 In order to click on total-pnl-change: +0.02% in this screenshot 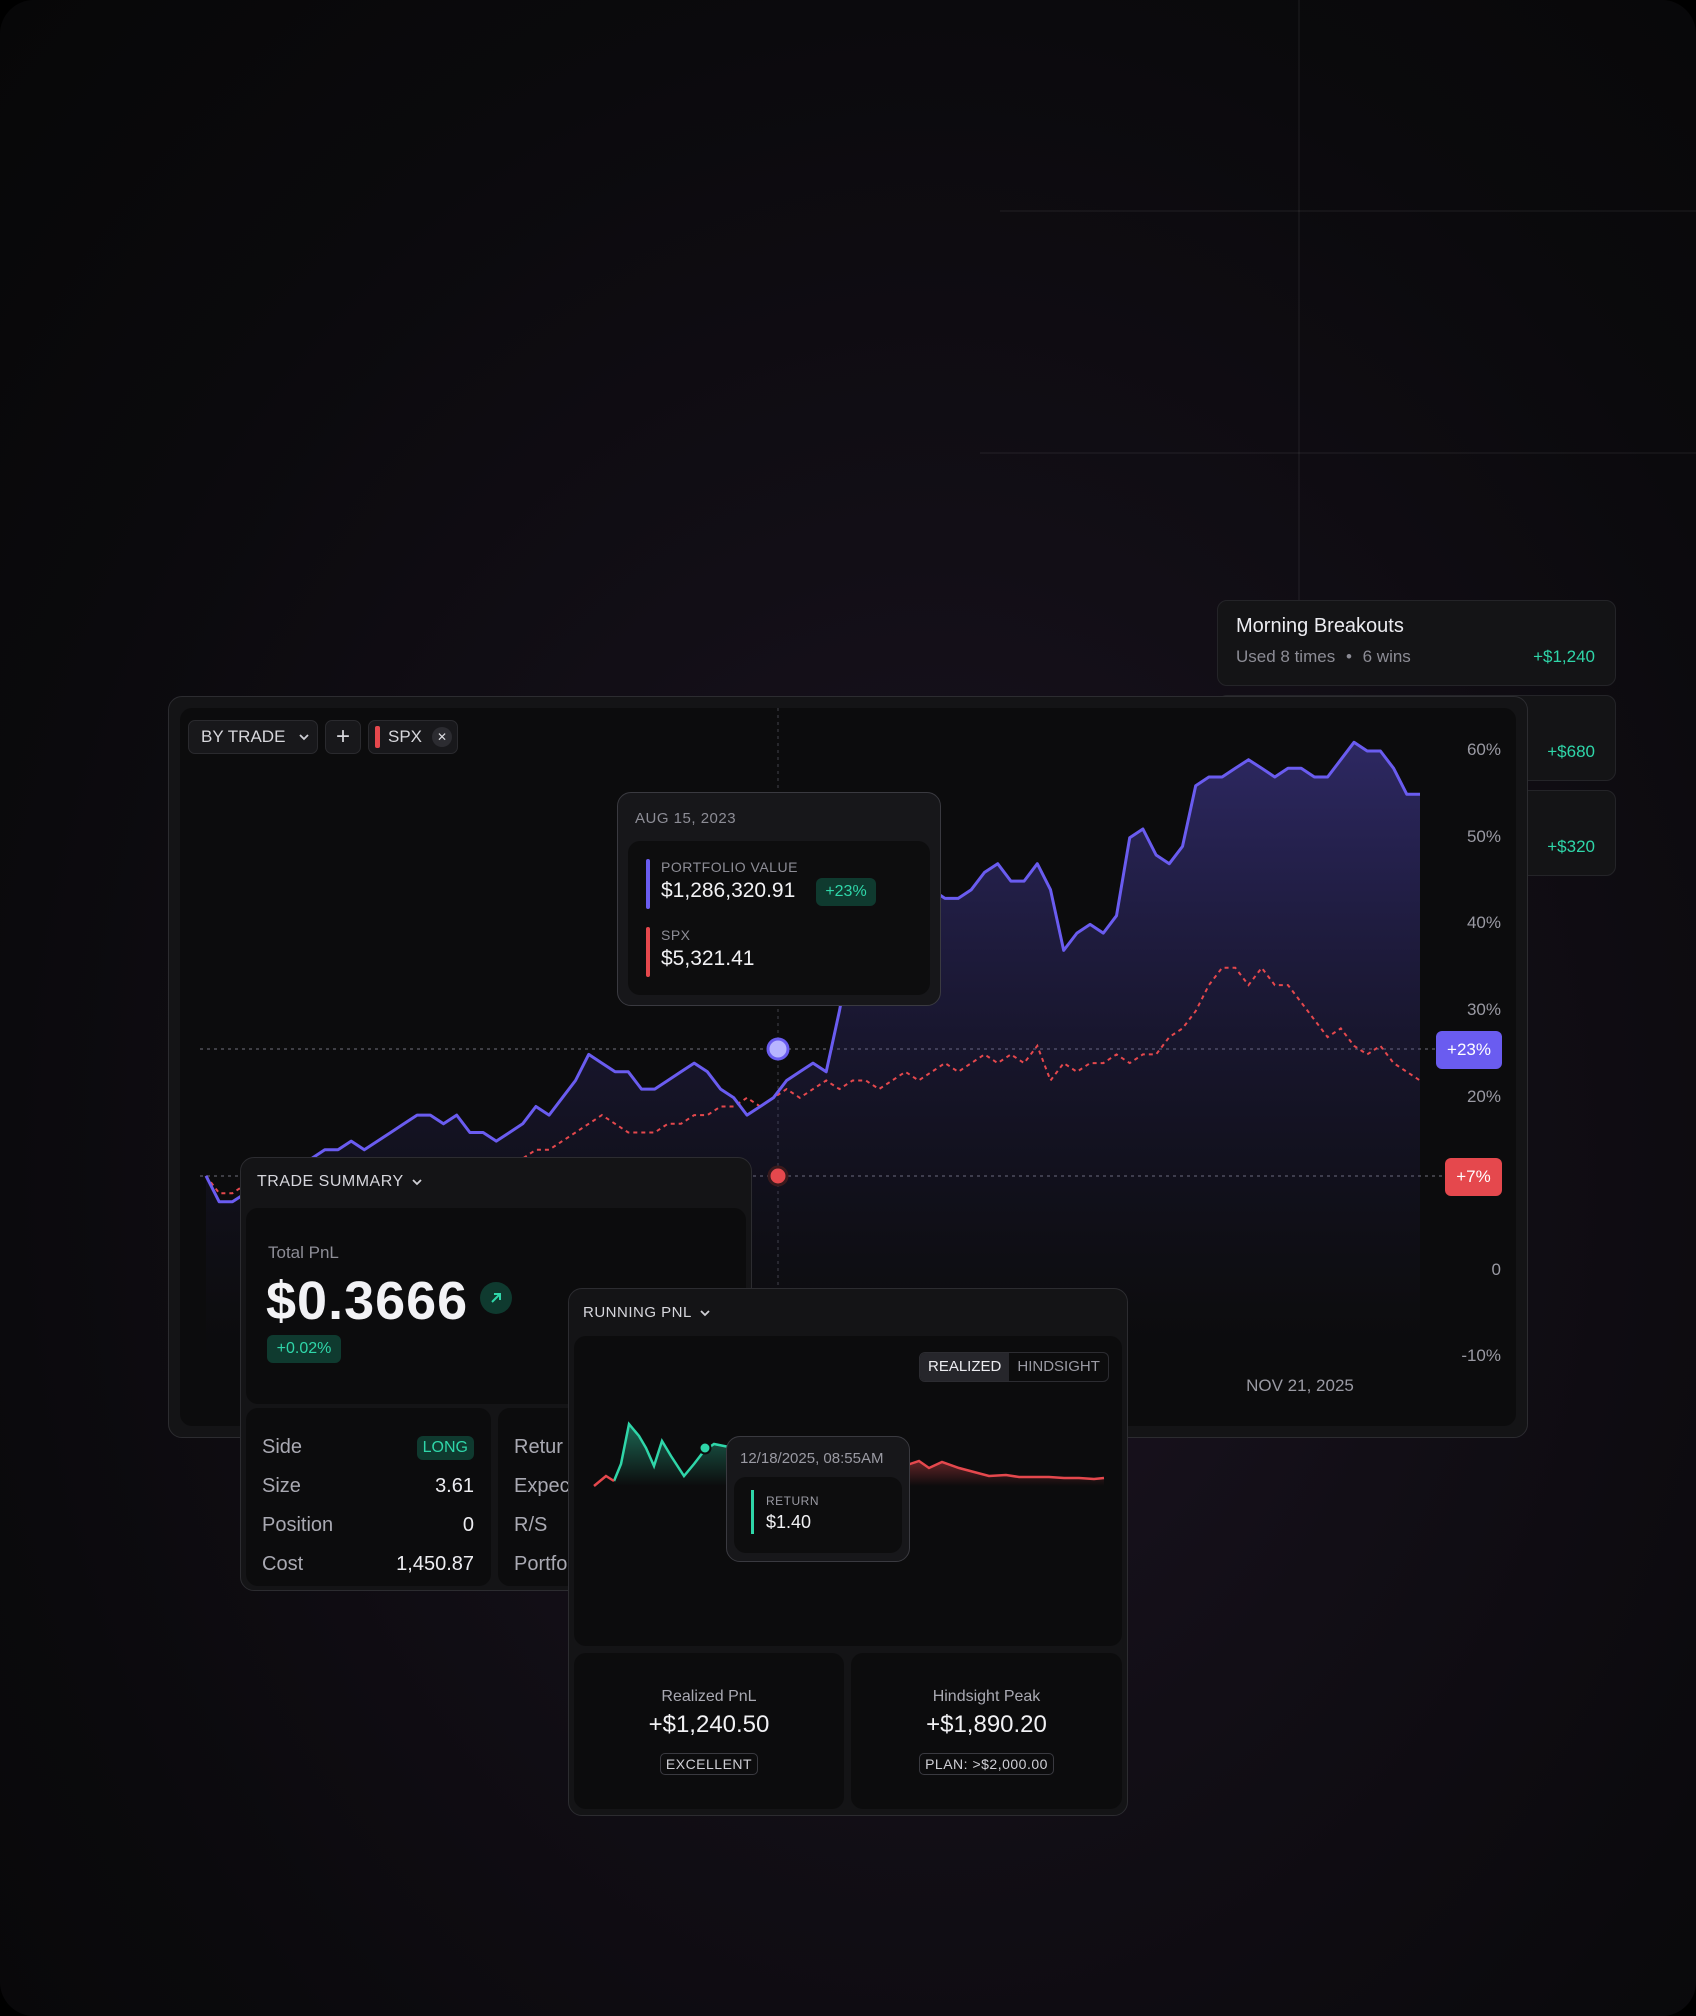, I will do `click(304, 1349)`.